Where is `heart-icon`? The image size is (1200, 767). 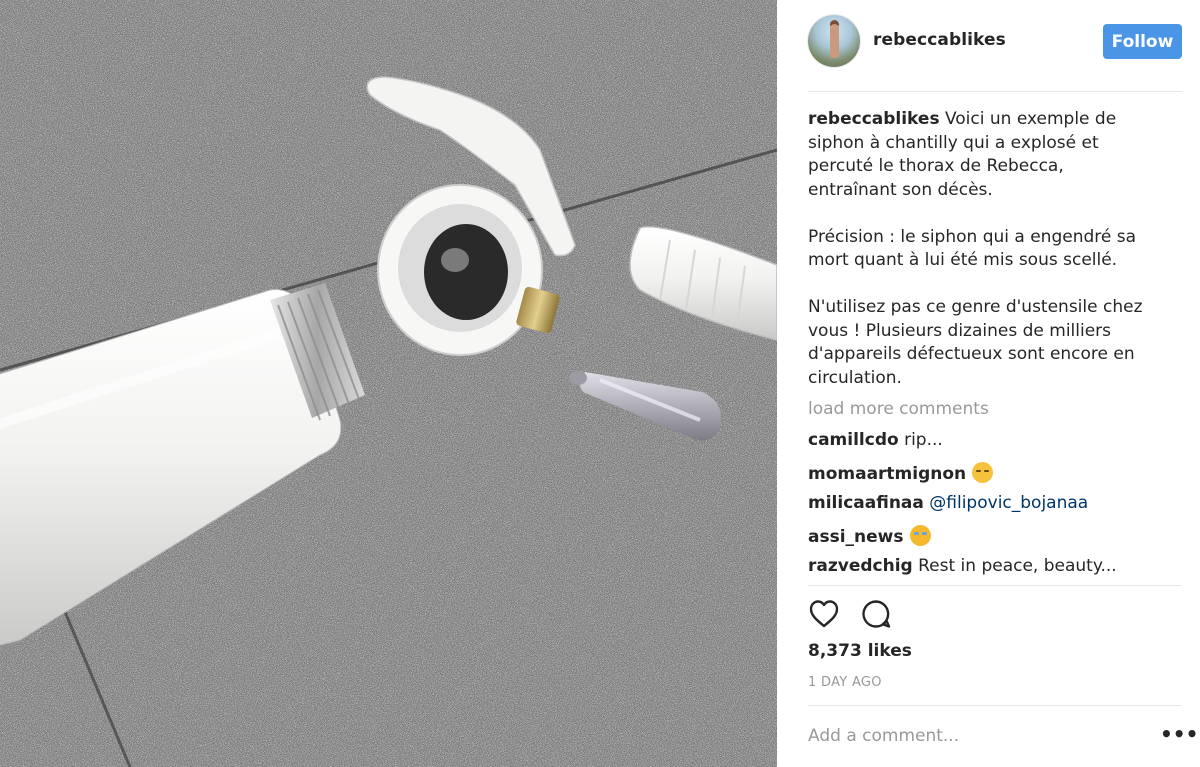
heart-icon is located at coordinates (824, 614).